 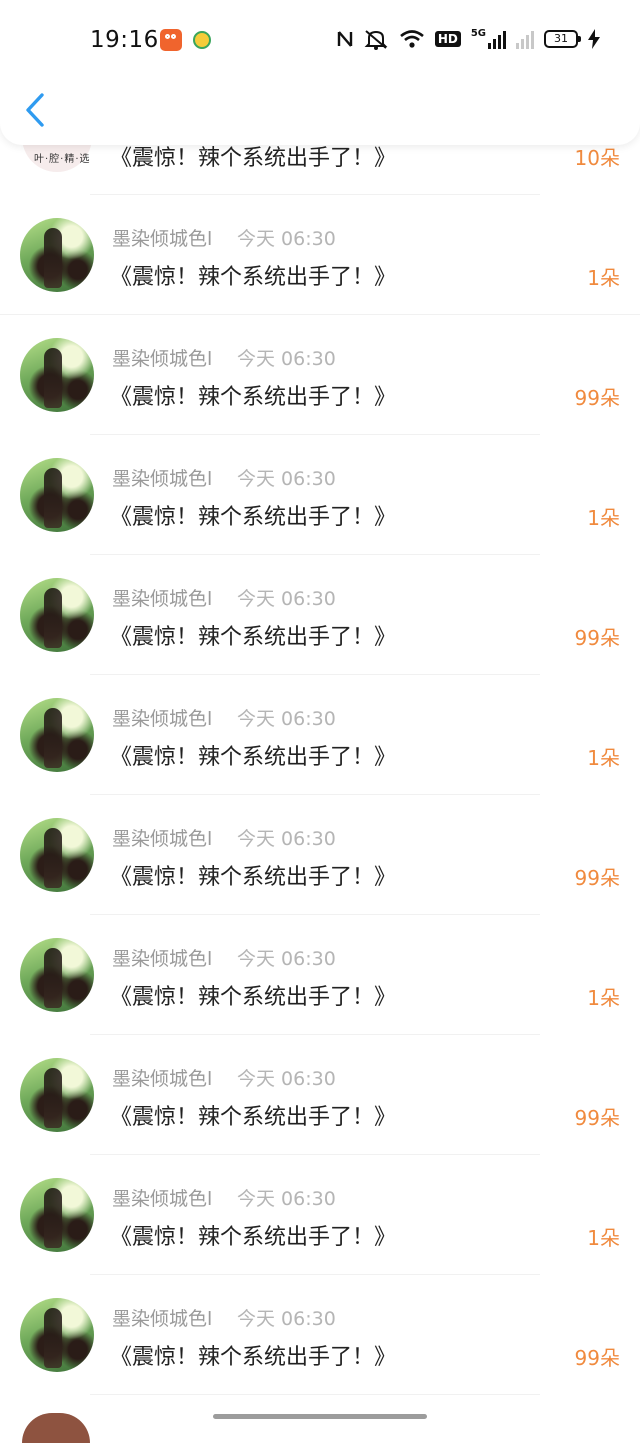 What do you see at coordinates (376, 40) in the screenshot?
I see `mute-icon` at bounding box center [376, 40].